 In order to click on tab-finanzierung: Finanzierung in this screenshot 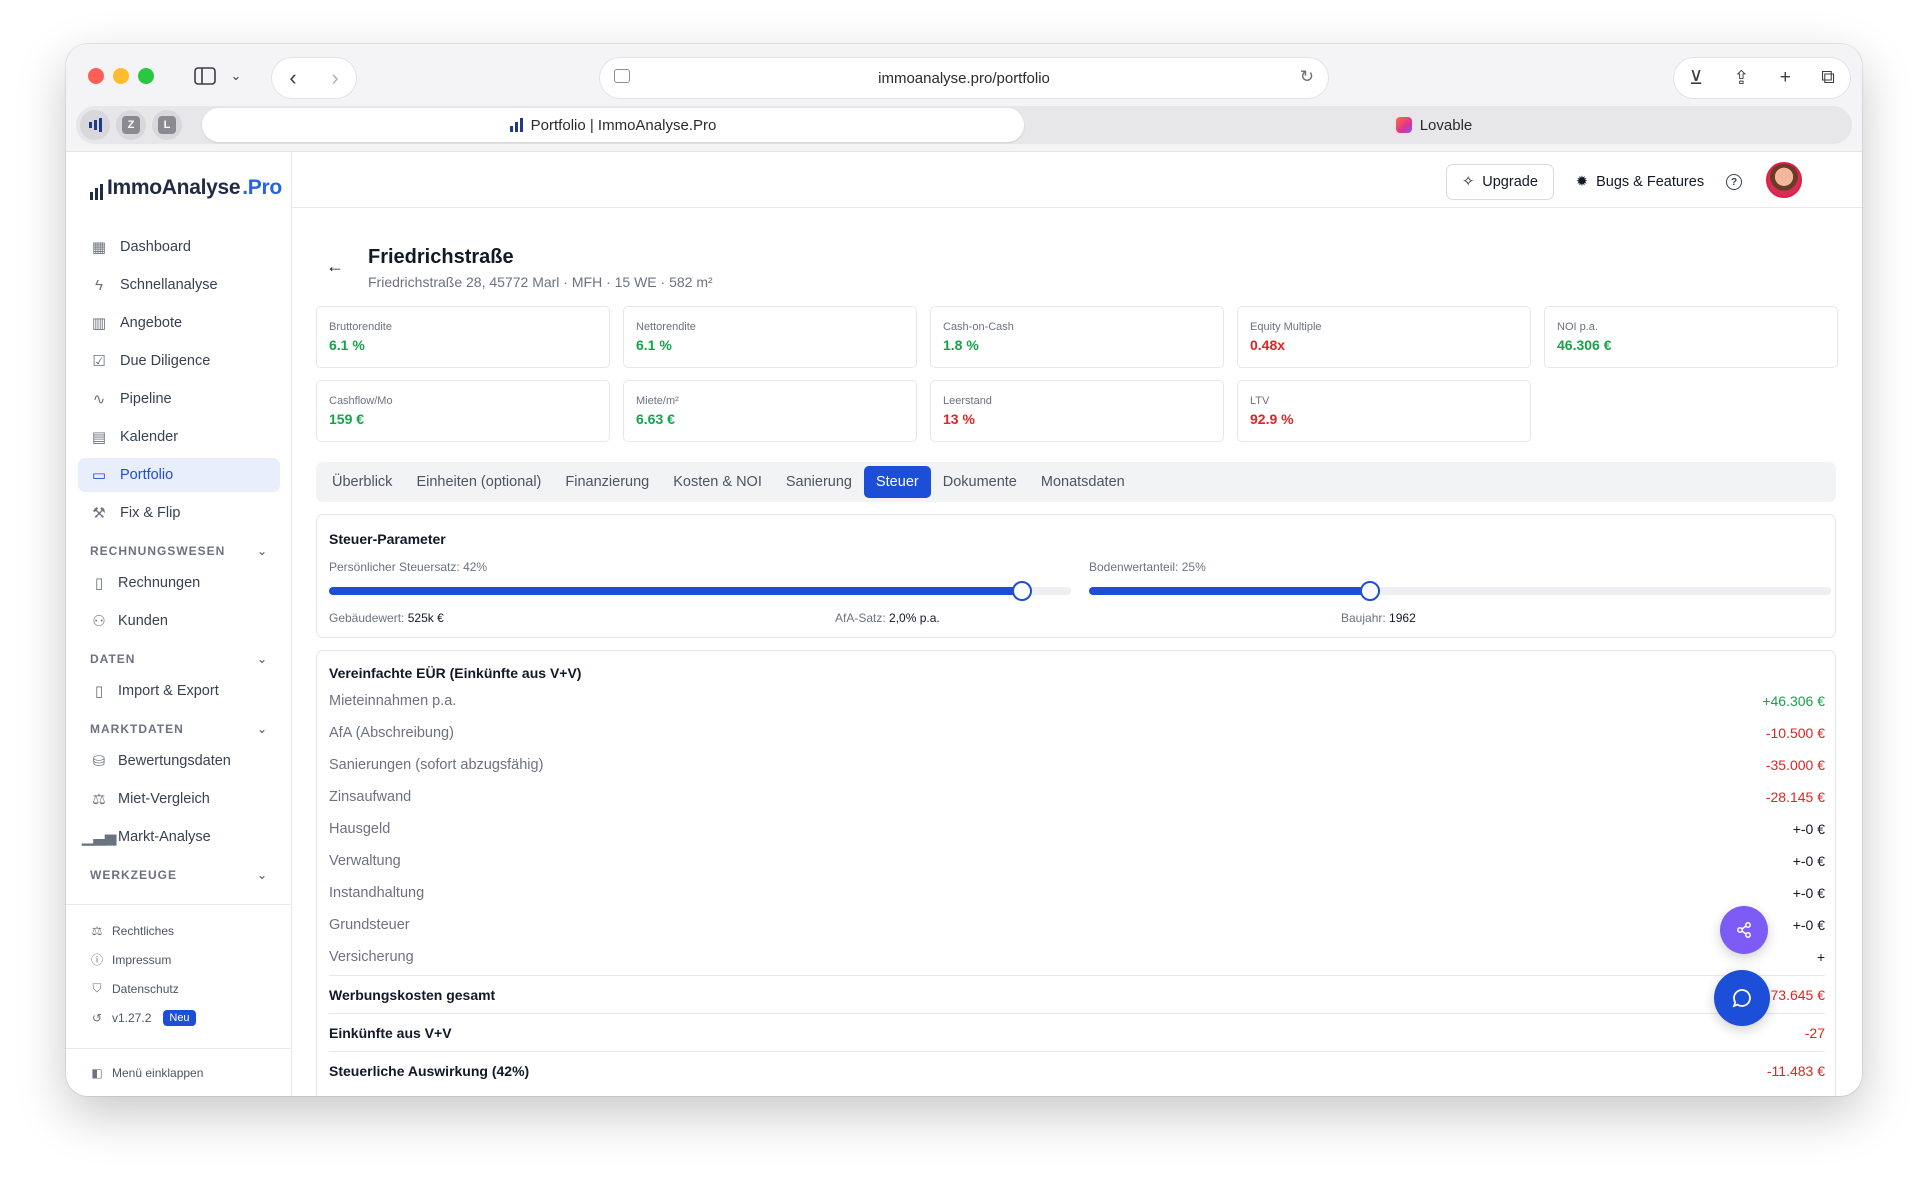, I will do `click(607, 482)`.